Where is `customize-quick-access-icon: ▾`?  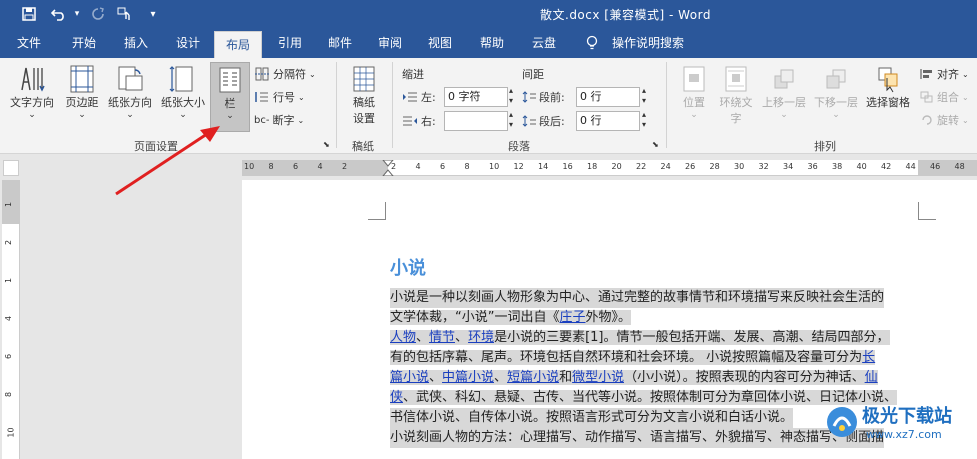
customize-quick-access-icon: ▾ is located at coordinates (153, 14).